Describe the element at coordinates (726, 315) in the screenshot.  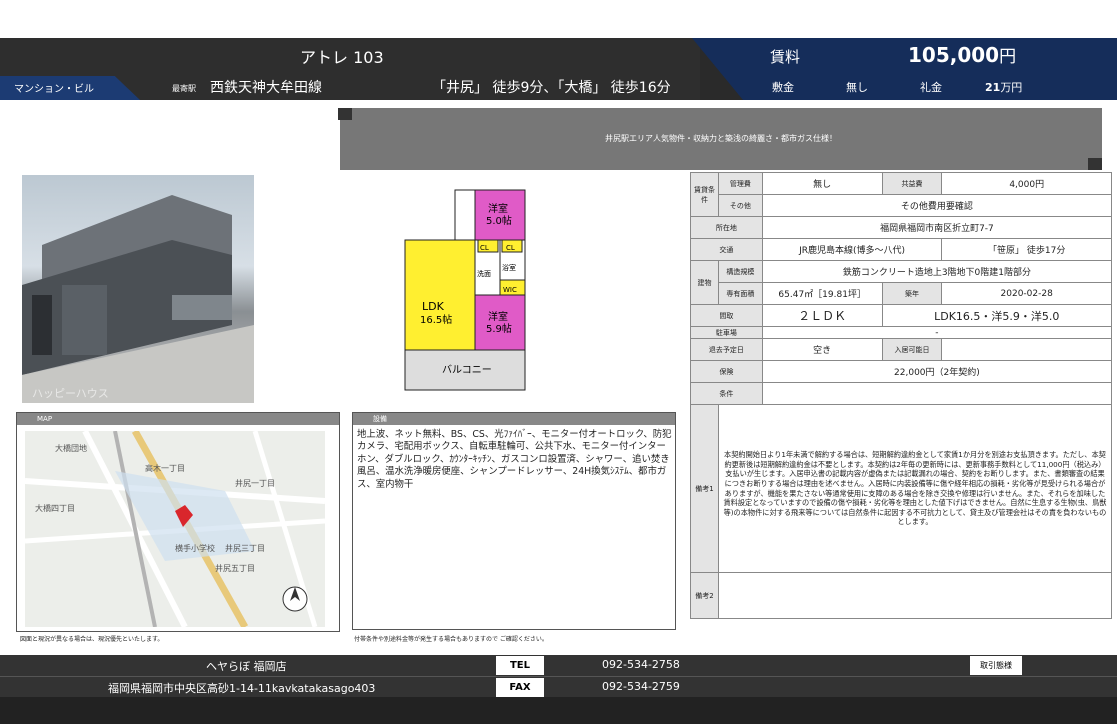
I see `layout-label: 間取` at that location.